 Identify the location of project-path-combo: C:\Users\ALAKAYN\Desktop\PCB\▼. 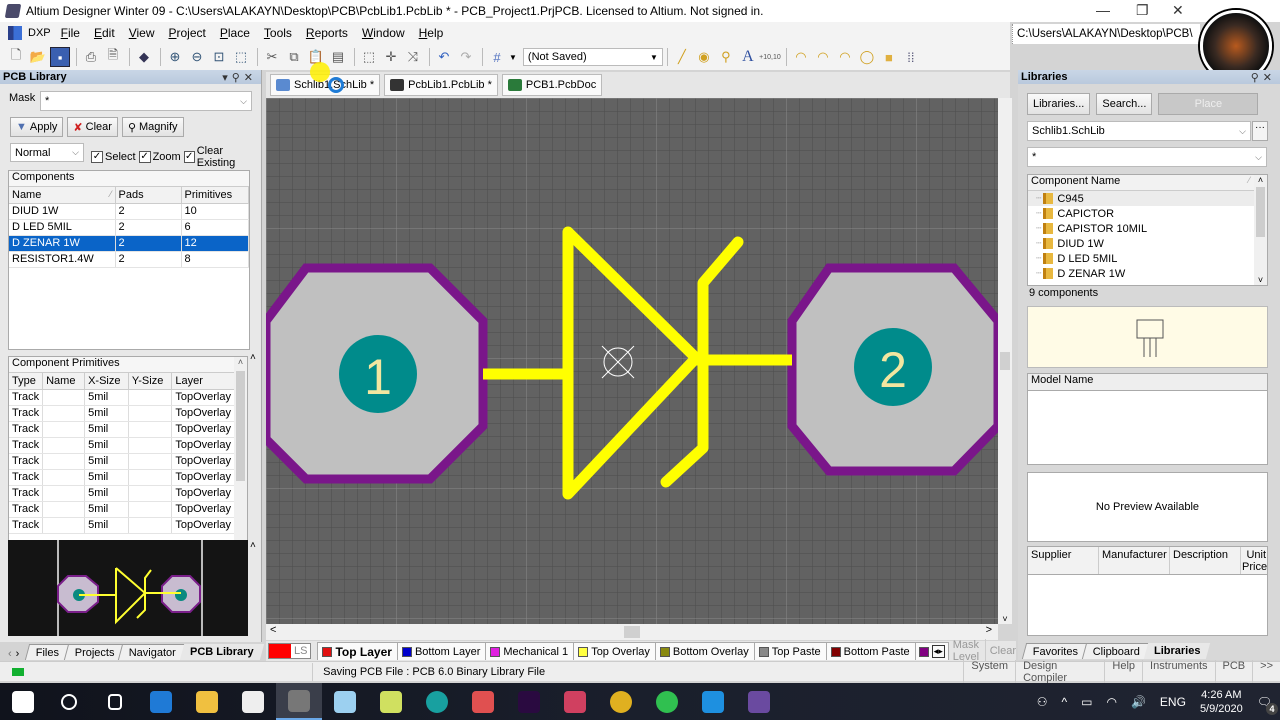
(1109, 34).